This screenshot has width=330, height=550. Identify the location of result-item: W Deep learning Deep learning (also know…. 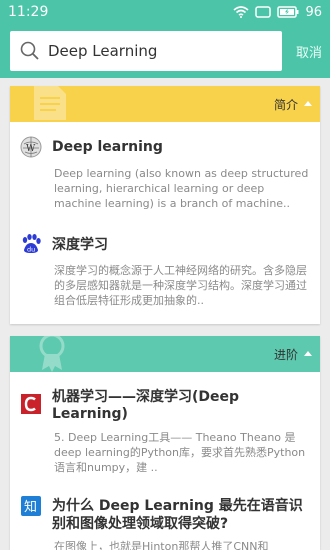
(165, 173).